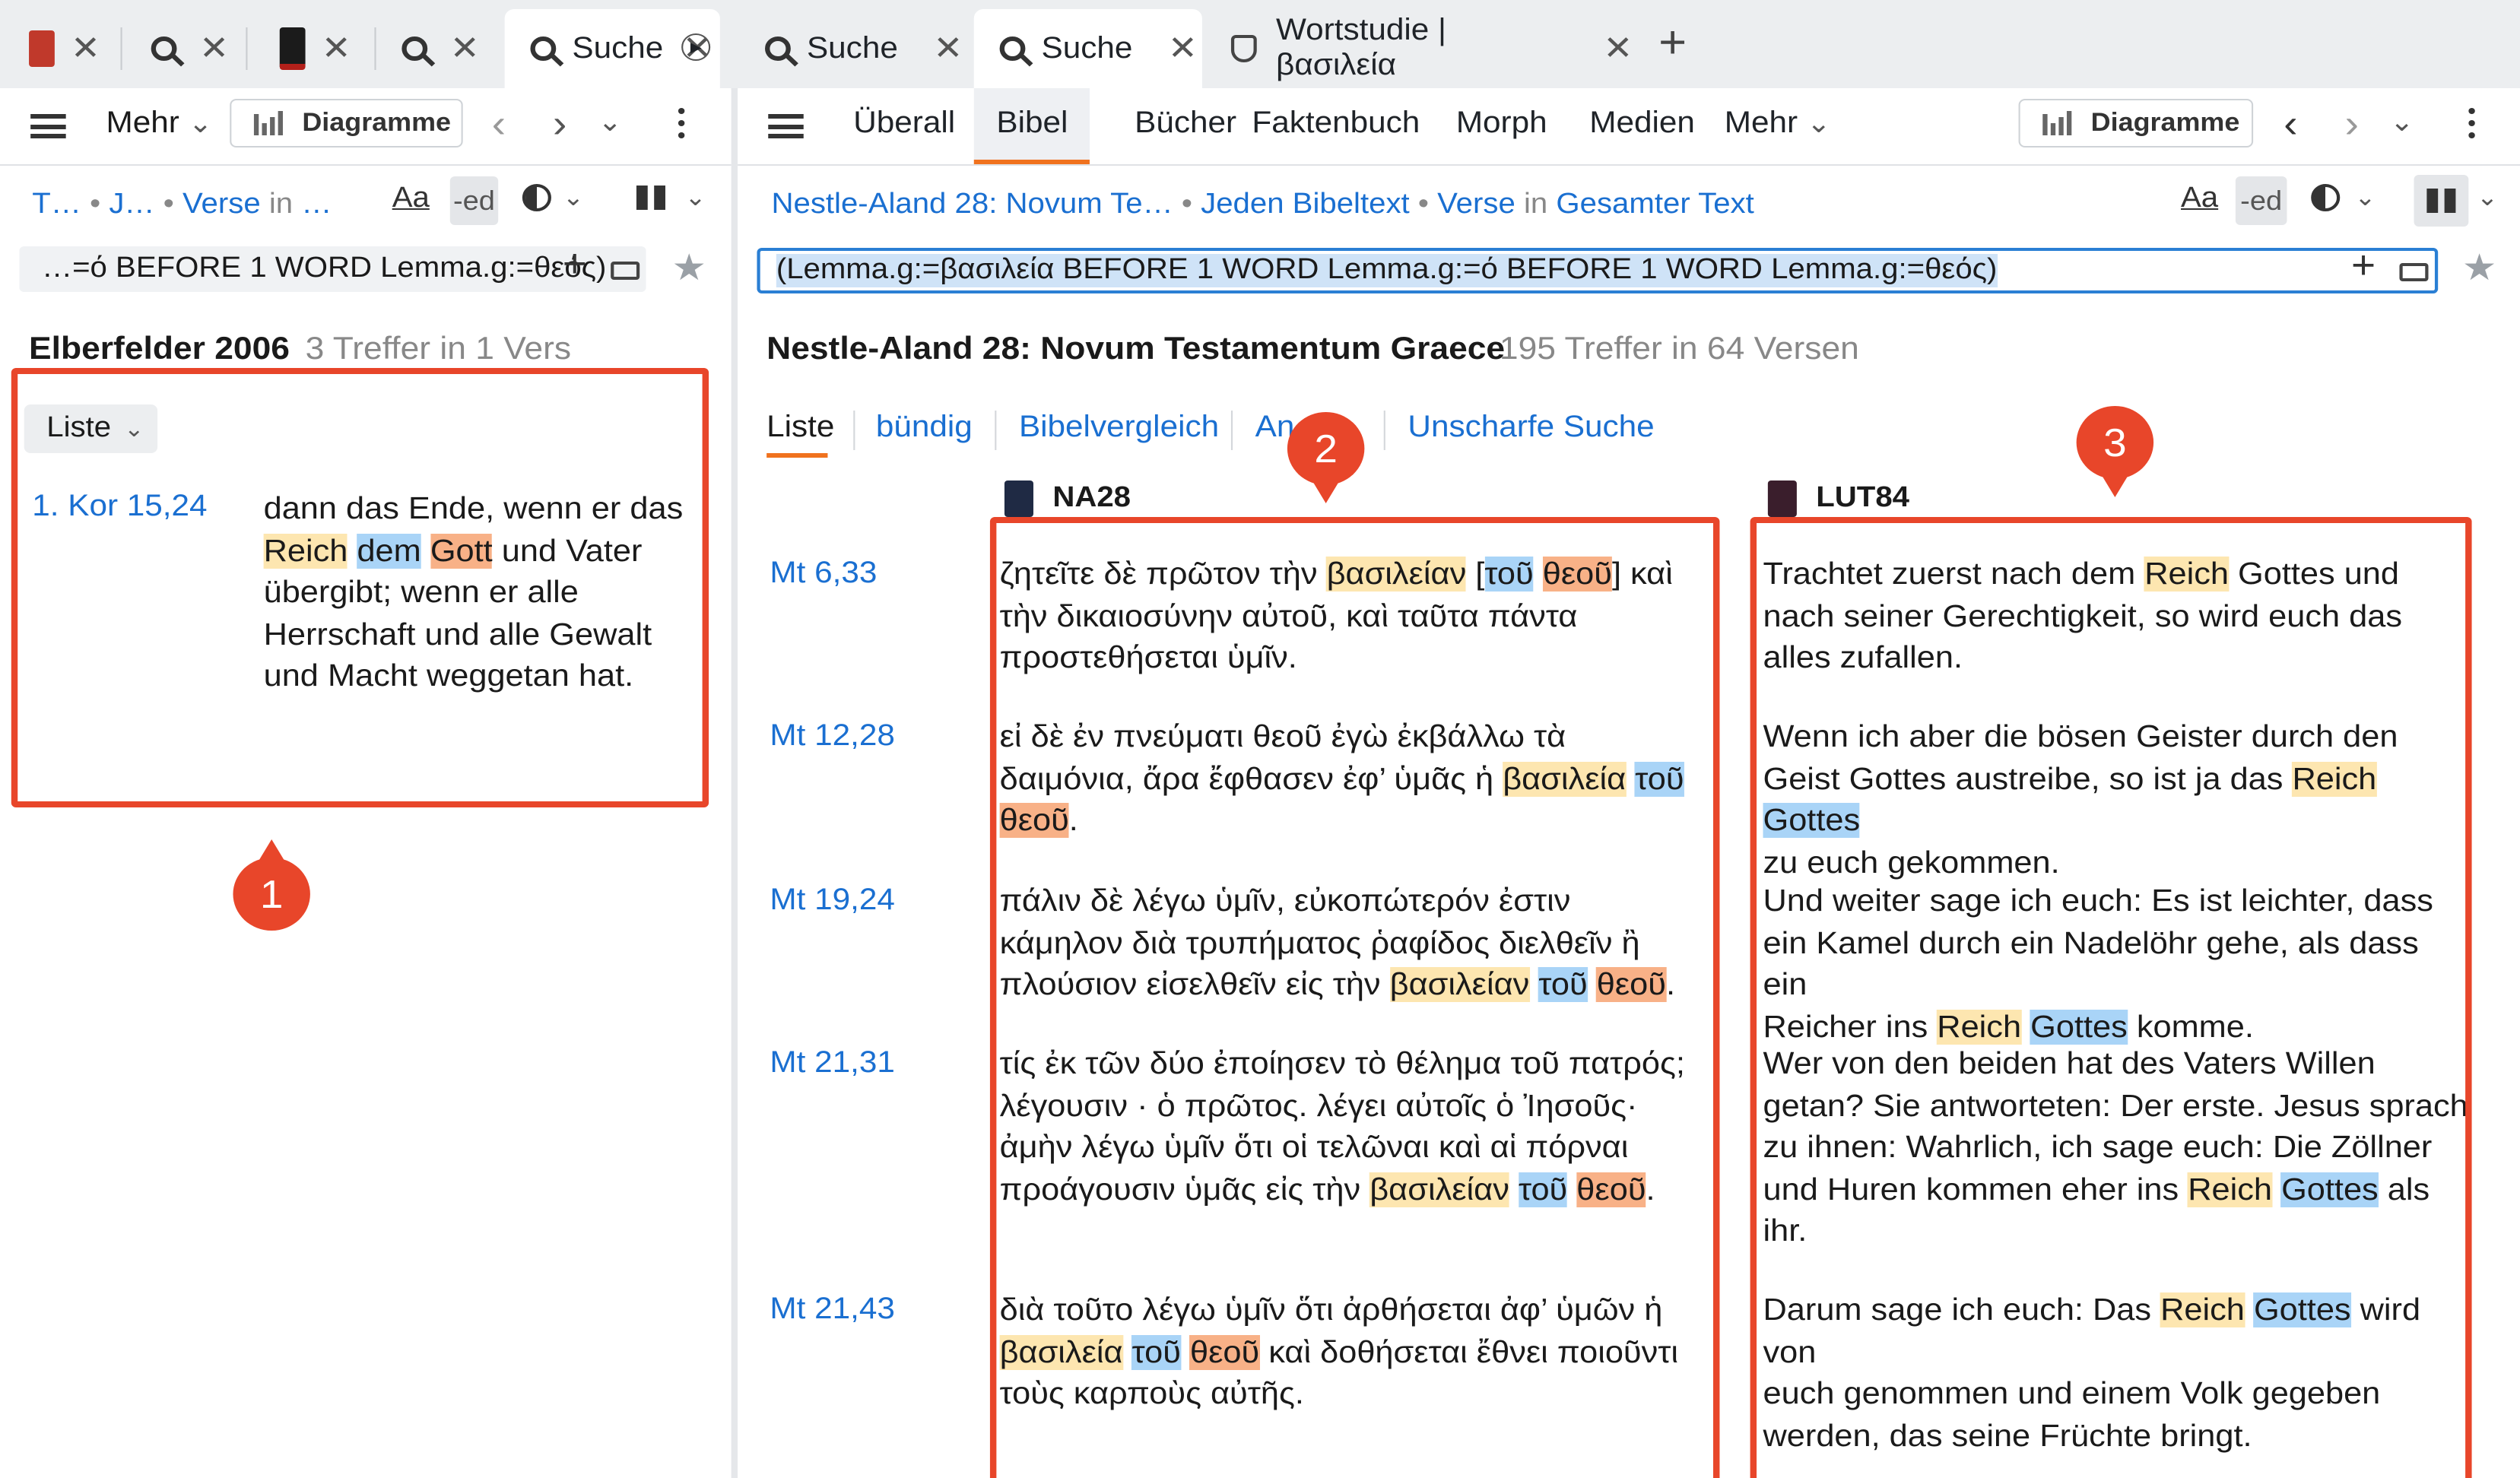 This screenshot has height=1478, width=2520. I want to click on panel-layout-button, so click(2441, 201).